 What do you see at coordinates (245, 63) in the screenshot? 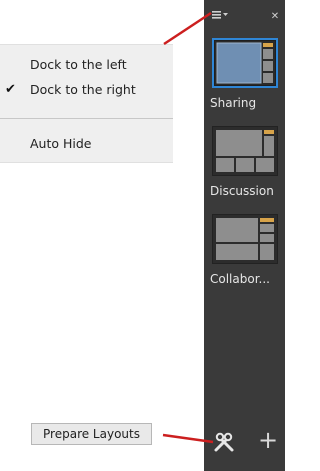
I see `layout-thumbnail-sharing` at bounding box center [245, 63].